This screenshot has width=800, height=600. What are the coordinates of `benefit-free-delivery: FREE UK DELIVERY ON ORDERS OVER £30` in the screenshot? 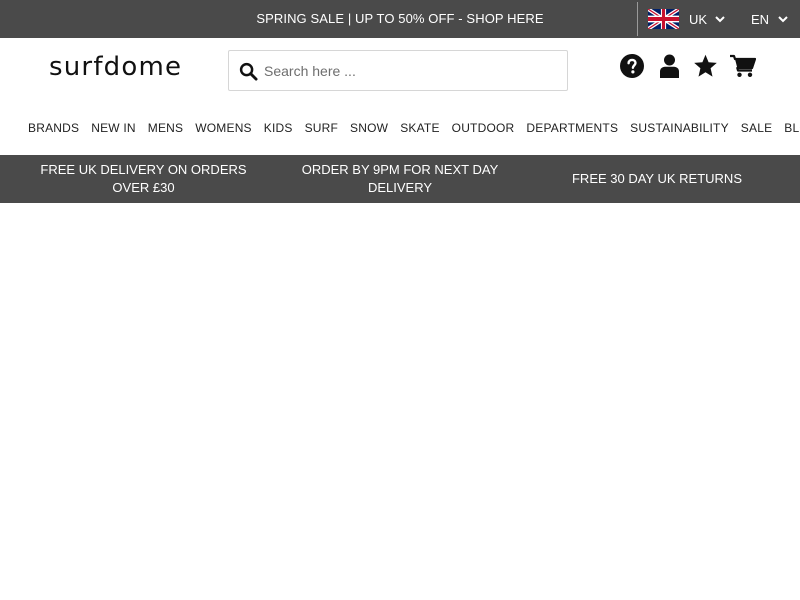 It's located at (143, 179).